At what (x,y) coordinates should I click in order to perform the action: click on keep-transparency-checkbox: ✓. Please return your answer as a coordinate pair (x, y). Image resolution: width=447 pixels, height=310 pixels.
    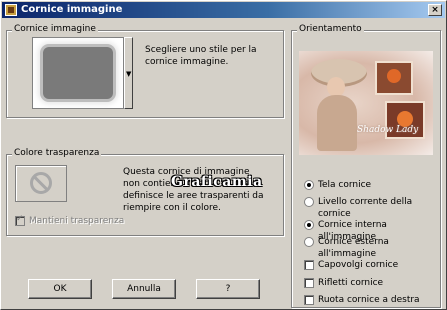
    Looking at the image, I should click on (20, 220).